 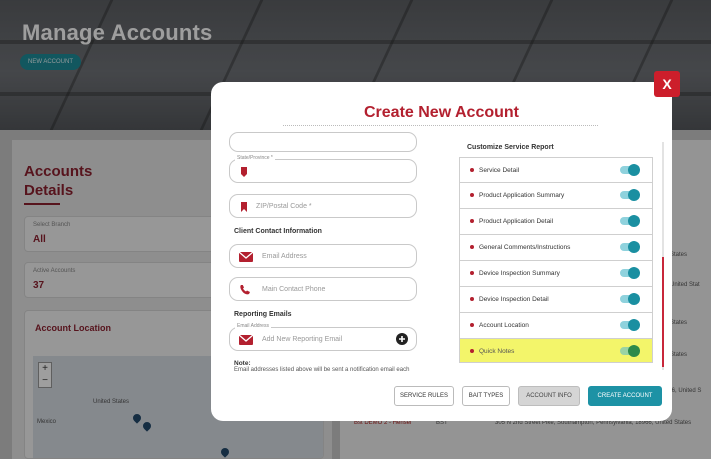 I want to click on reporting-email-field: Email Address Add New Reporting Email, so click(x=323, y=337).